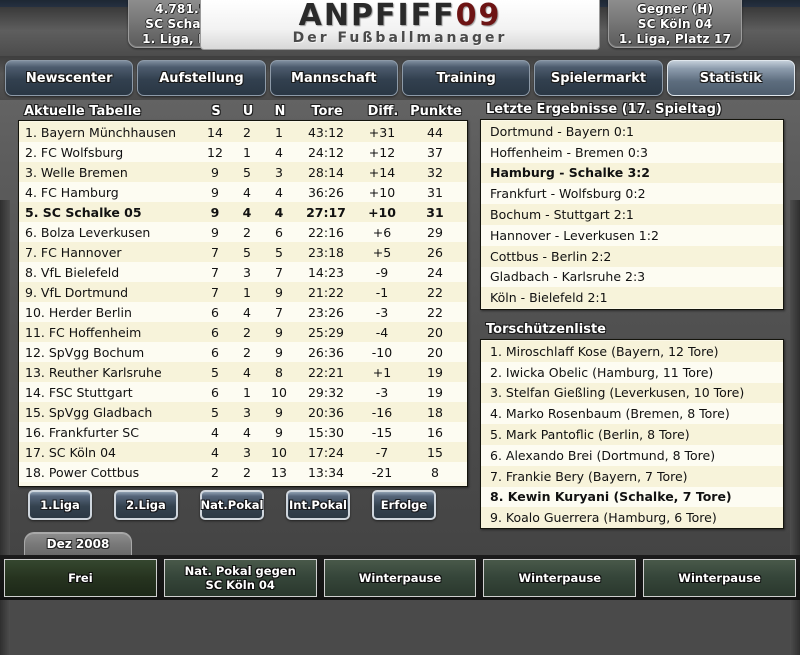  I want to click on standings-row: 6. Bolza Leverkusen 9 2 6 22:16 +6 29, so click(243, 232).